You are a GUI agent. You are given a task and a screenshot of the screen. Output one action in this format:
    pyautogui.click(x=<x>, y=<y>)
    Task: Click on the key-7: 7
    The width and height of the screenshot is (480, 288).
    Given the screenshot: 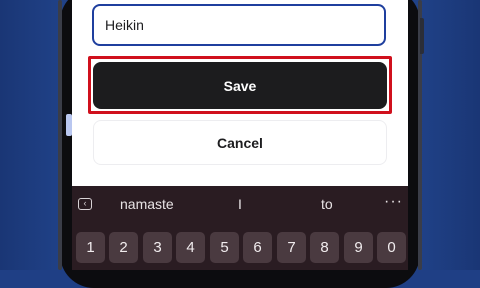 What is the action you would take?
    pyautogui.click(x=291, y=247)
    